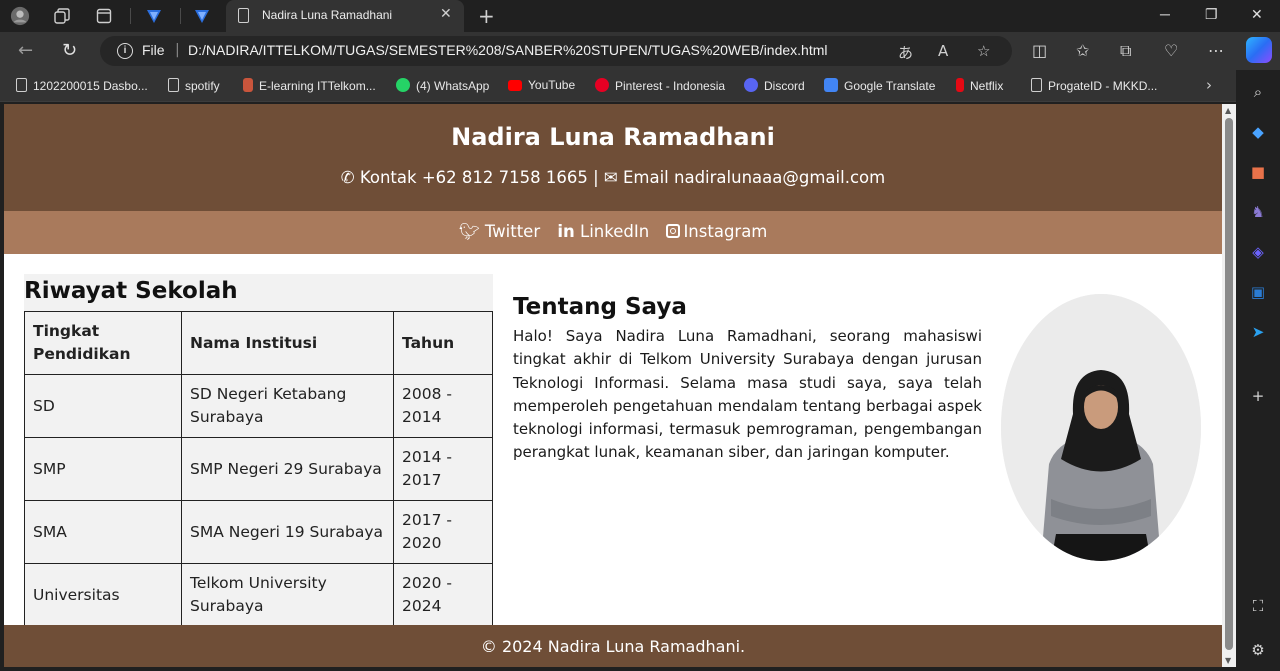  What do you see at coordinates (1228, 660) in the screenshot?
I see `scroll-down-icon: ▼` at bounding box center [1228, 660].